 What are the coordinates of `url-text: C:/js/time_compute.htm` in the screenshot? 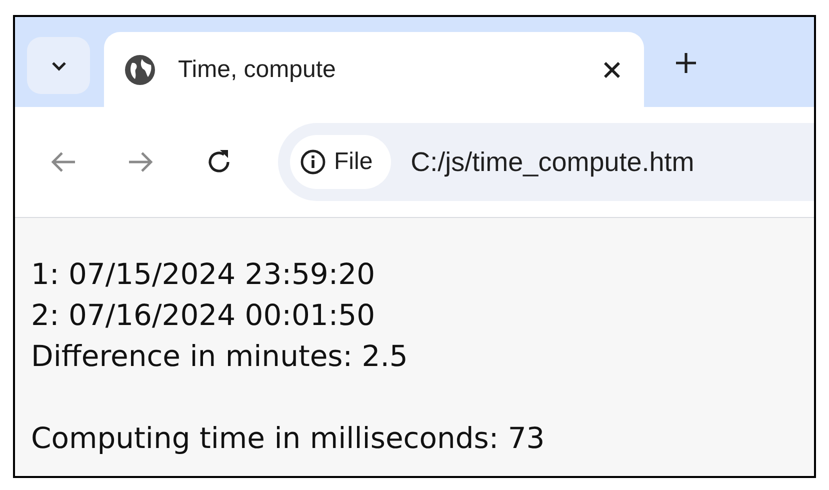 It's located at (552, 162).